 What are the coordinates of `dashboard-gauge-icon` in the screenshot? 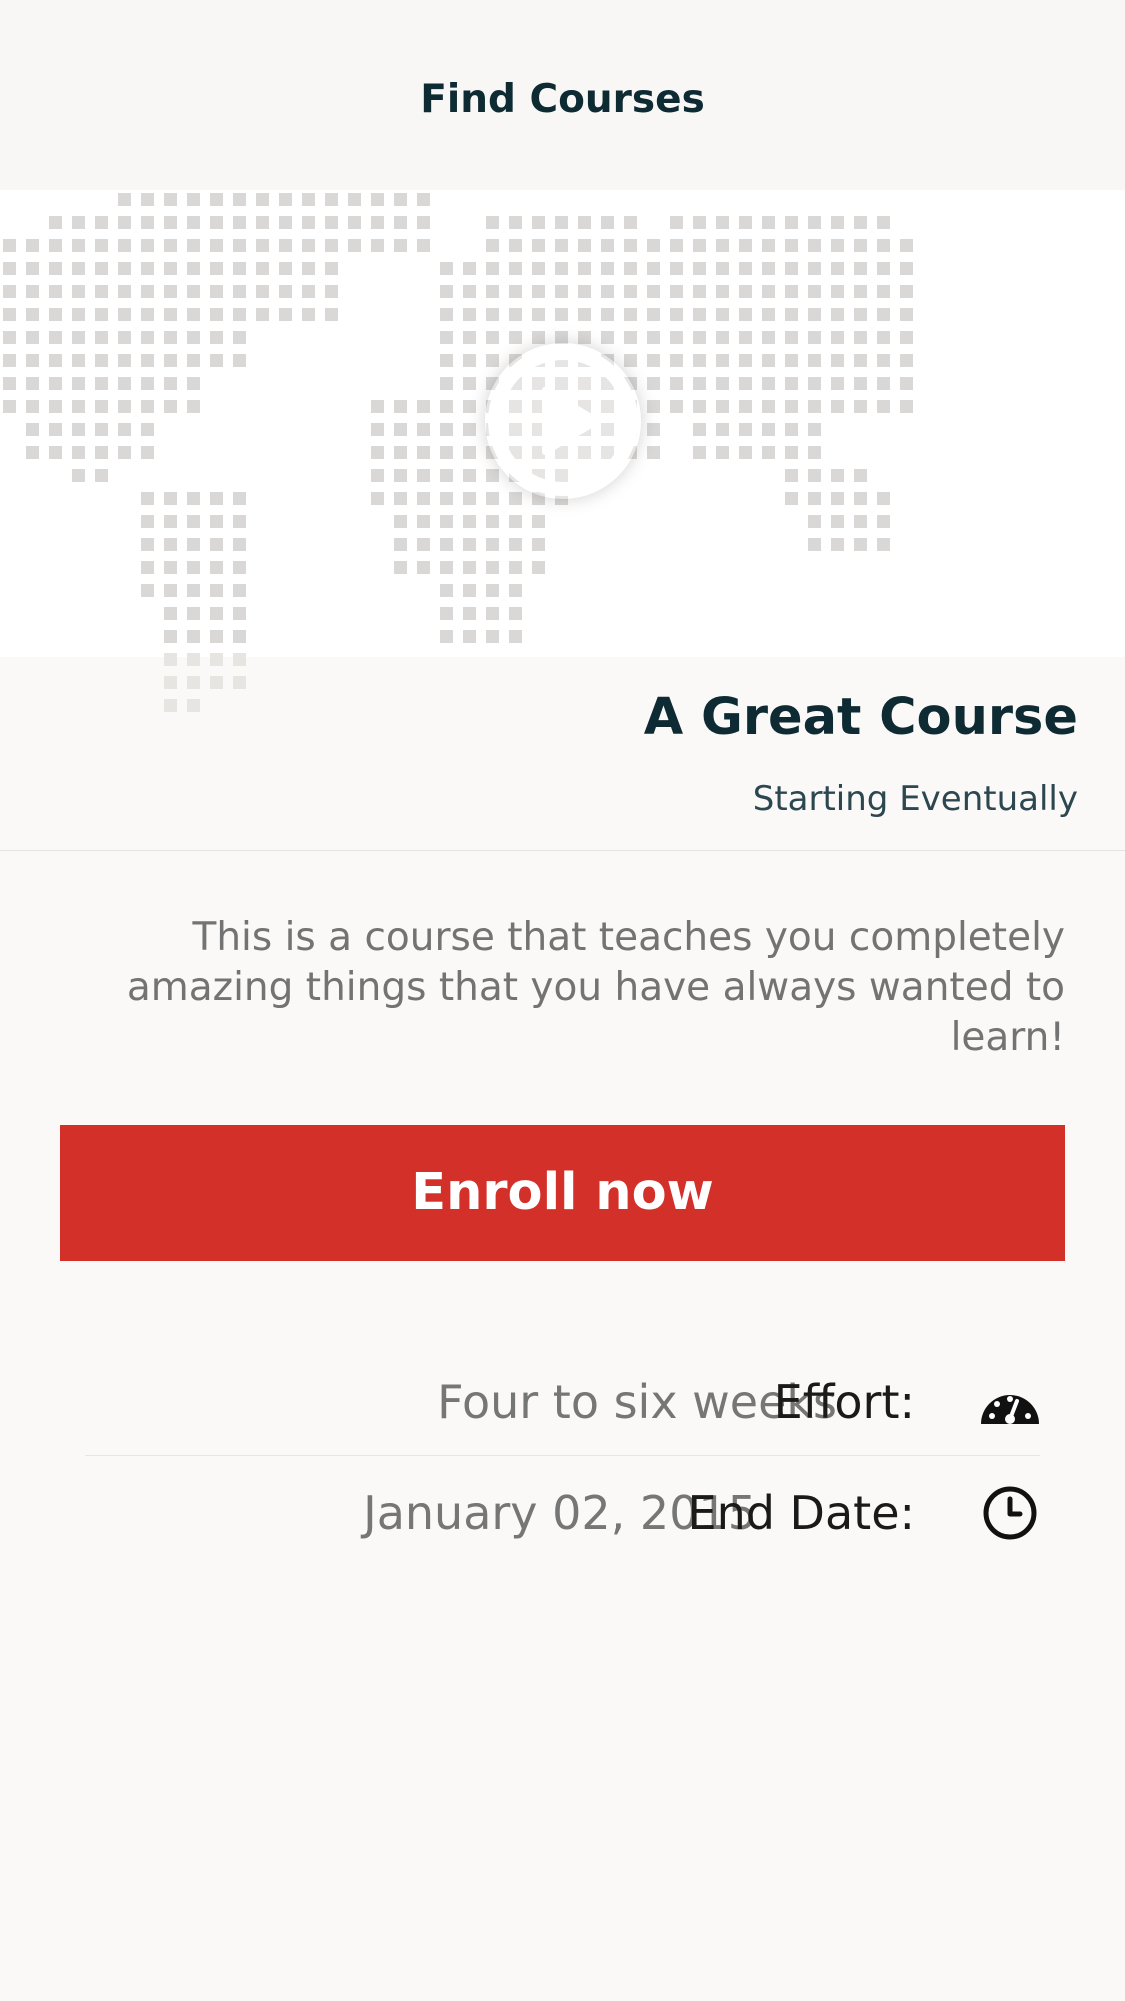 It's located at (1010, 1409).